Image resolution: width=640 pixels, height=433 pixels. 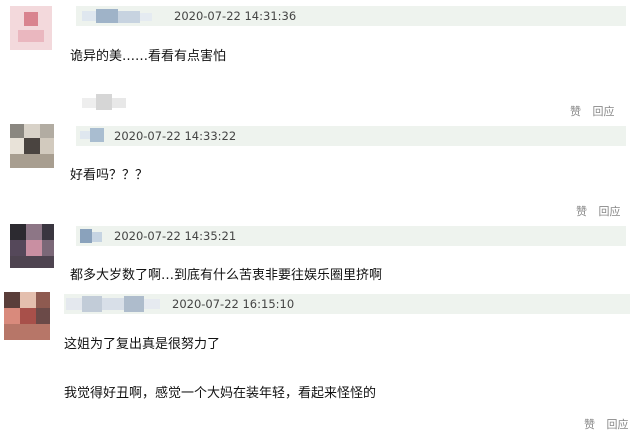 What do you see at coordinates (175, 136) in the screenshot?
I see `comment-timestamp: 2020-07-22 14:33:22` at bounding box center [175, 136].